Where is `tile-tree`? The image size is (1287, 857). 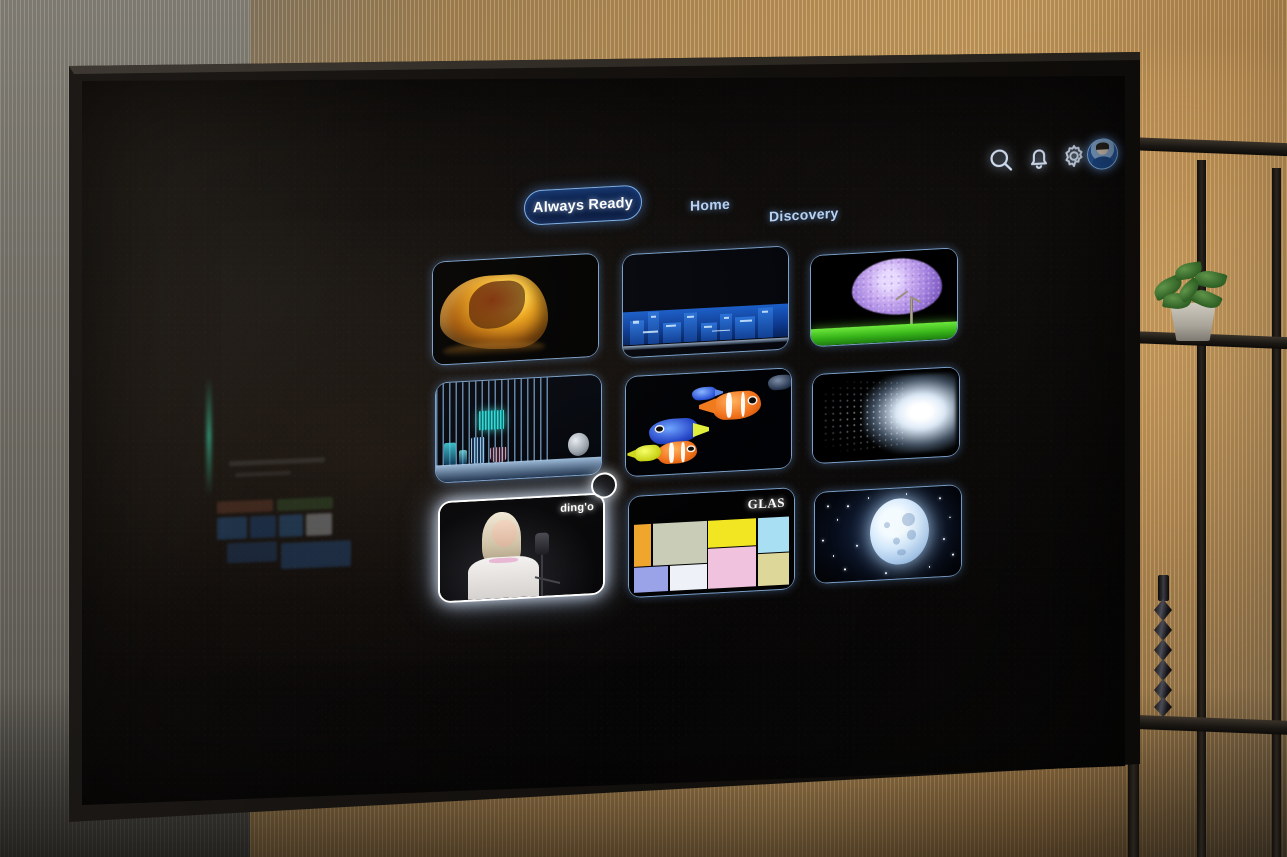 tile-tree is located at coordinates (884, 297).